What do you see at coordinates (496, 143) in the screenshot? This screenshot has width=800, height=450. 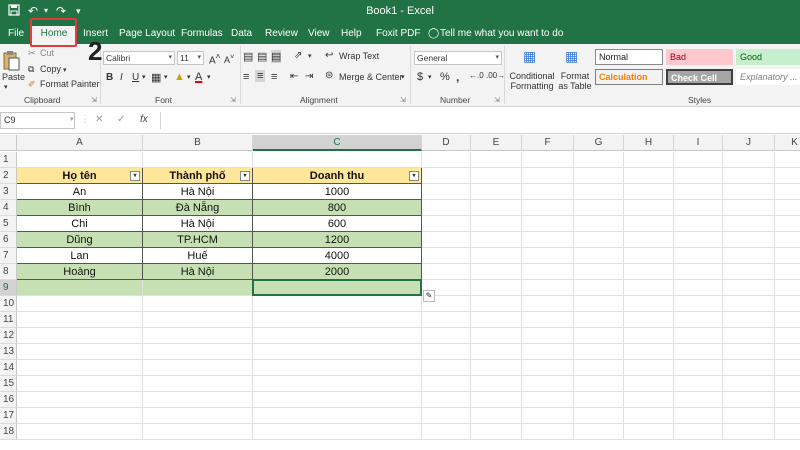 I see `column-header-e: E` at bounding box center [496, 143].